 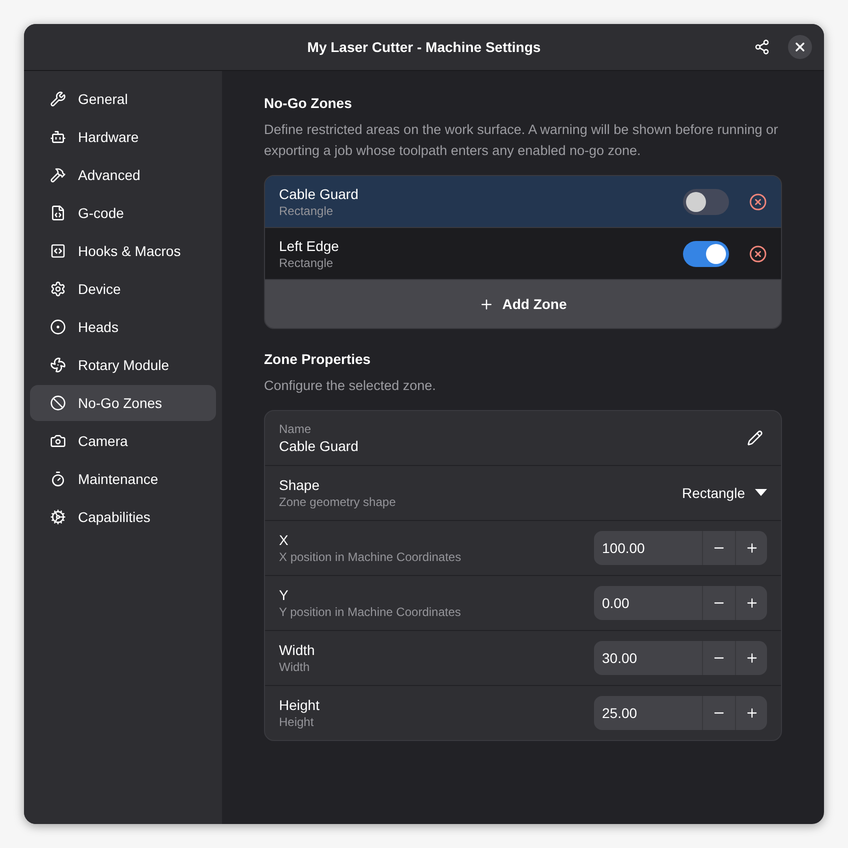 I want to click on sidebar-item: Device, so click(x=123, y=289).